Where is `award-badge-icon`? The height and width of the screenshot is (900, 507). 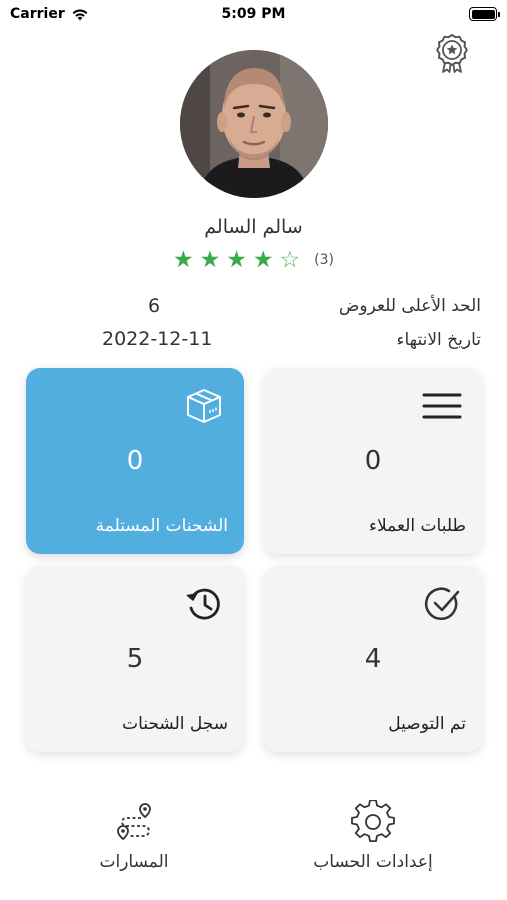
award-badge-icon is located at coordinates (452, 53).